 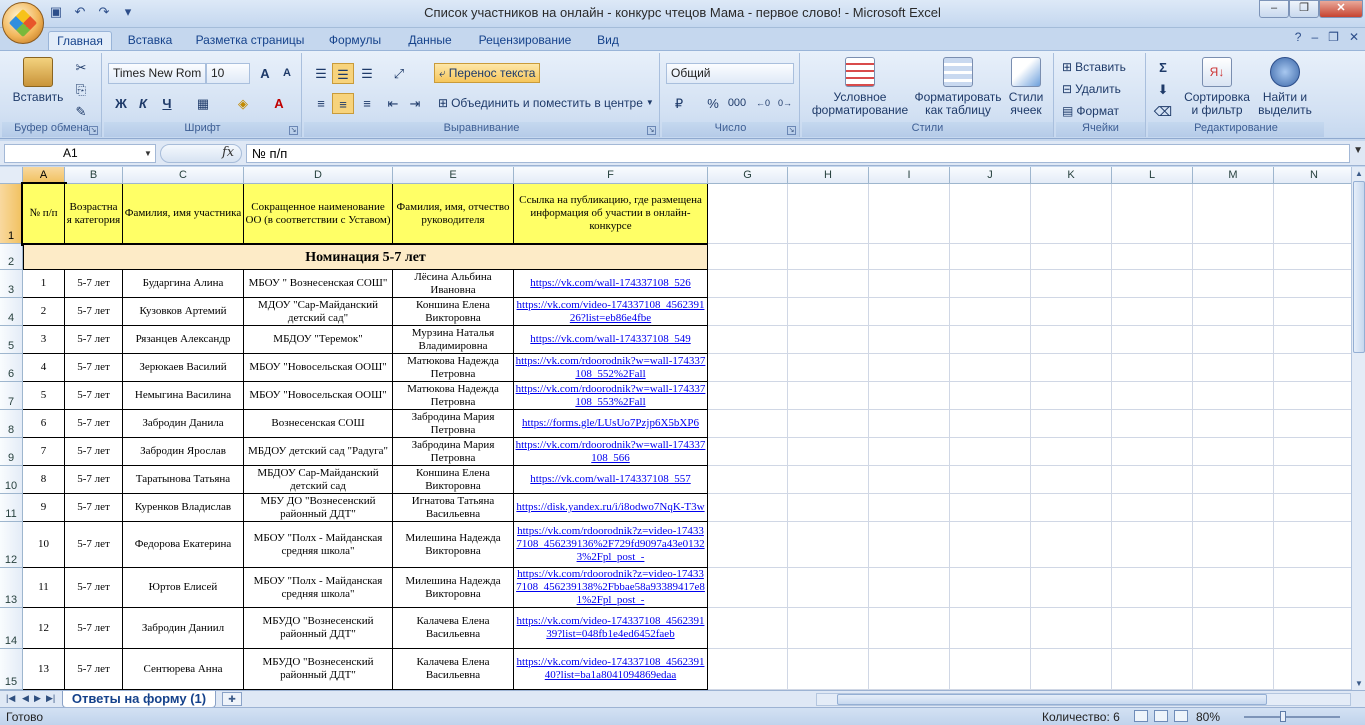 I want to click on decrease-decimal-icon: 0→, so click(x=785, y=103).